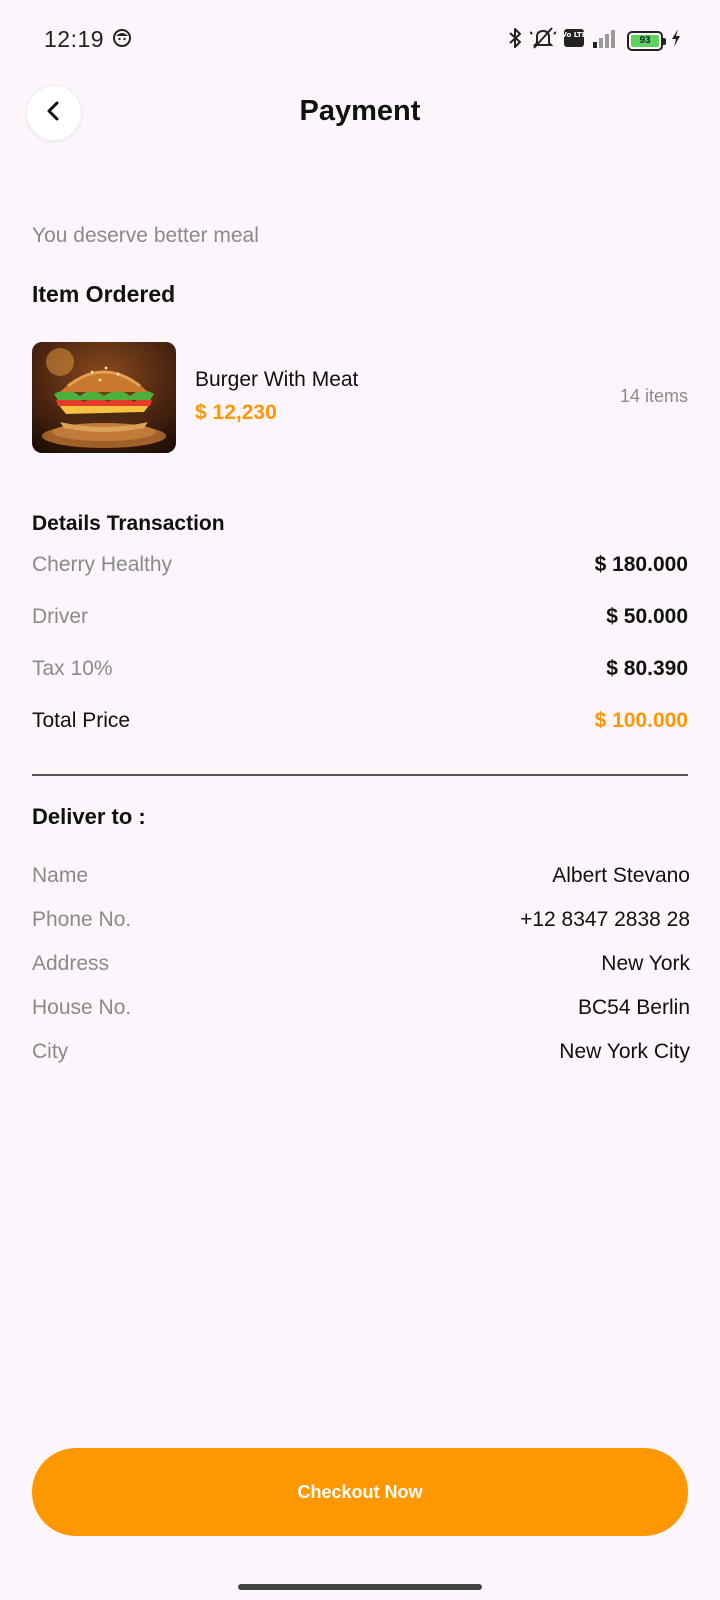  Describe the element at coordinates (60, 616) in the screenshot. I see `transaction-label: Driver` at that location.